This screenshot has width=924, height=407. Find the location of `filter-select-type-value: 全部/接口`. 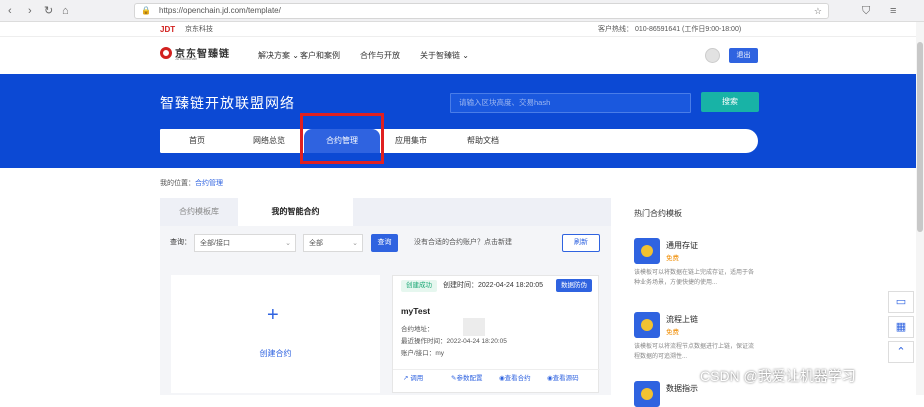

filter-select-type-value: 全部/接口 is located at coordinates (215, 243).